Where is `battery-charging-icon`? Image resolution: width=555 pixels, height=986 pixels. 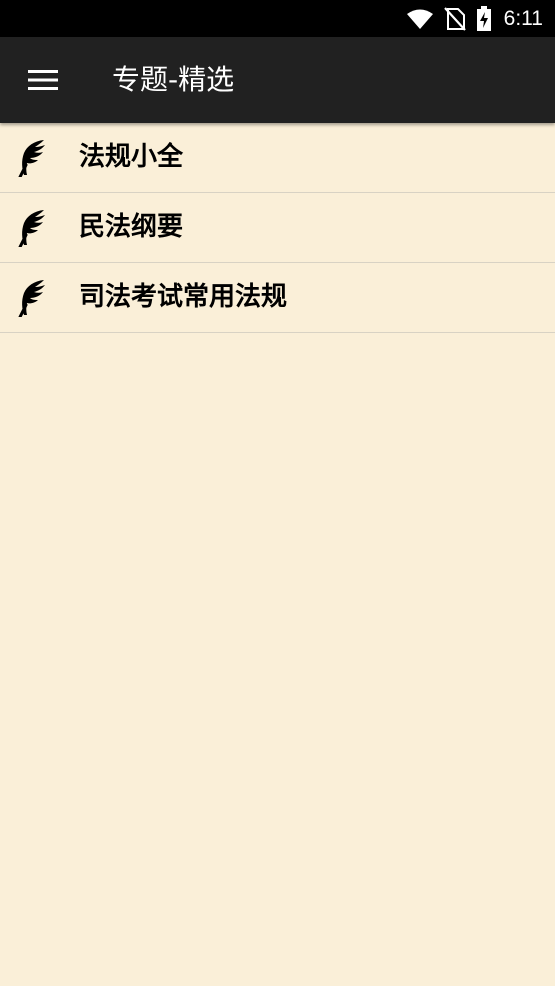 battery-charging-icon is located at coordinates (483, 18).